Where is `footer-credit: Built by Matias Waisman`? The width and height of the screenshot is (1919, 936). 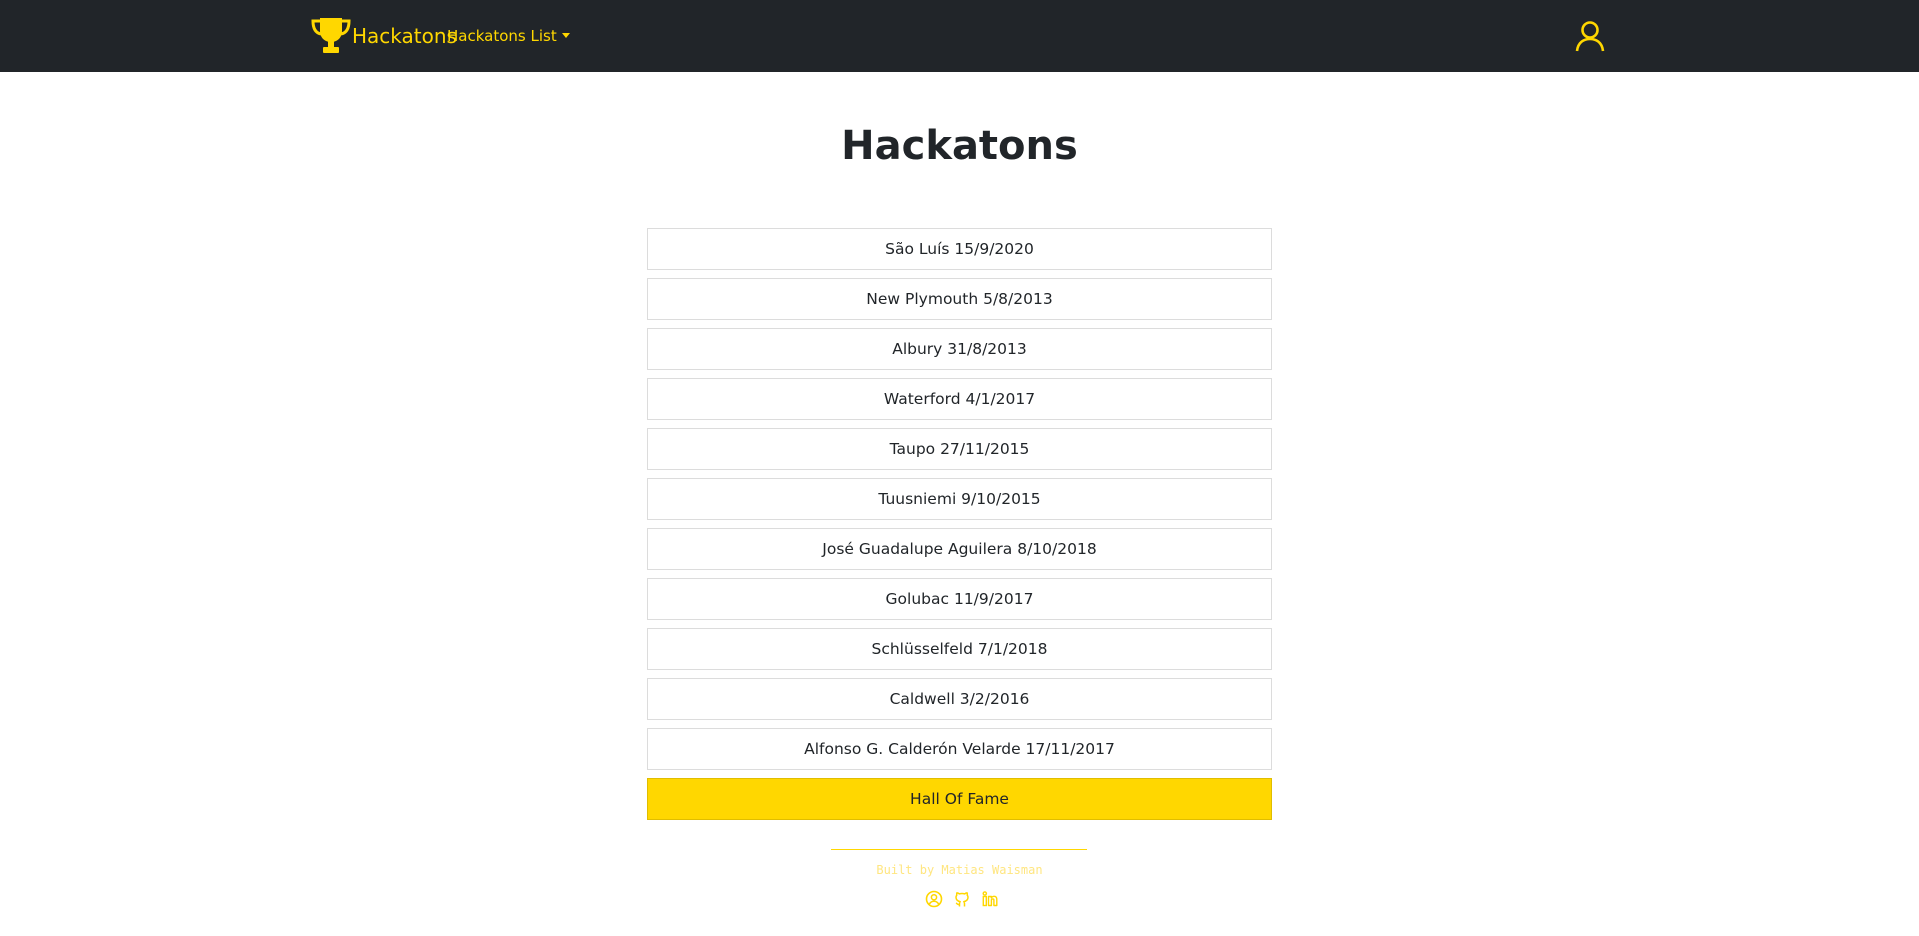
footer-credit: Built by Matias Waisman is located at coordinates (959, 870).